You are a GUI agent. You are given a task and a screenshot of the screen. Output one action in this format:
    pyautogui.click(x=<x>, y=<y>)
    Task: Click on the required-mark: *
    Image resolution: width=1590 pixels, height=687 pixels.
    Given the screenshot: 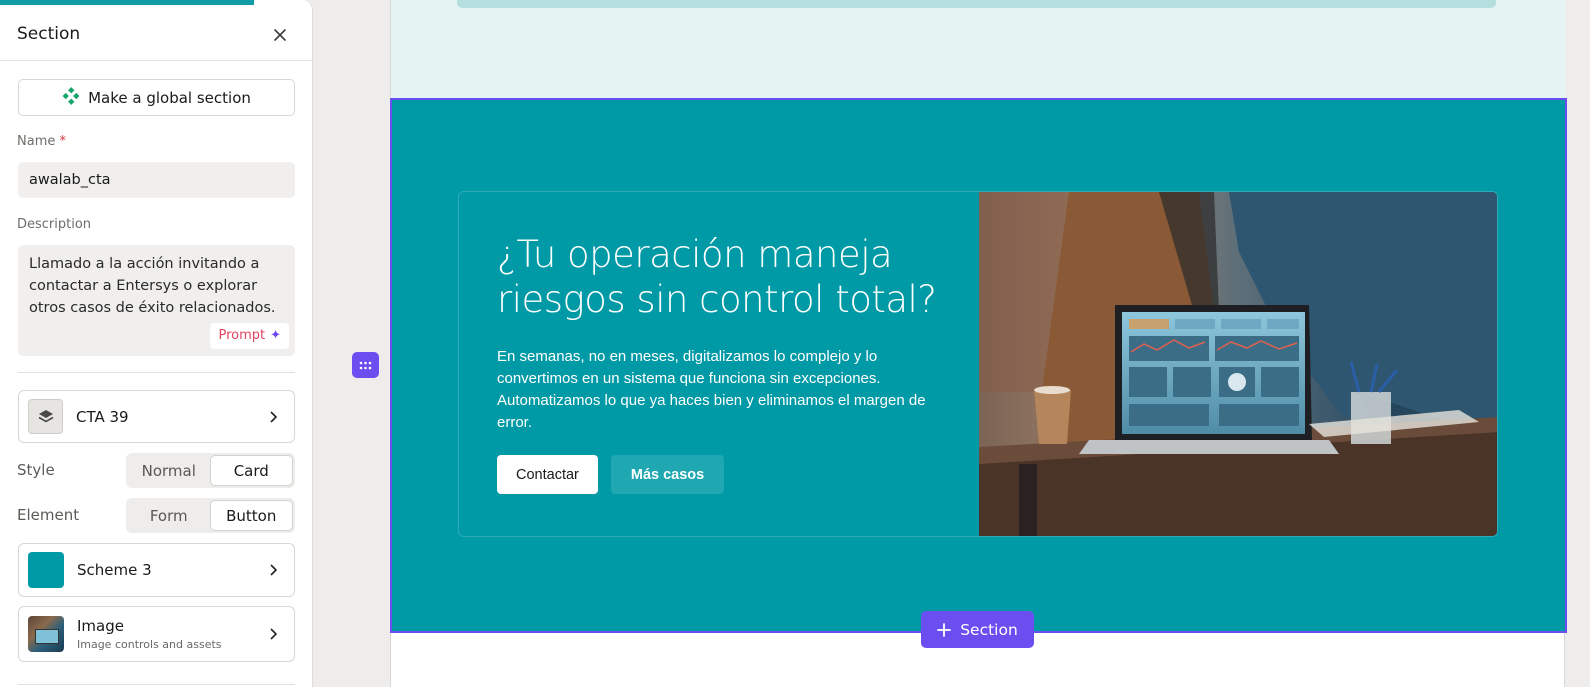 What is the action you would take?
    pyautogui.click(x=63, y=141)
    